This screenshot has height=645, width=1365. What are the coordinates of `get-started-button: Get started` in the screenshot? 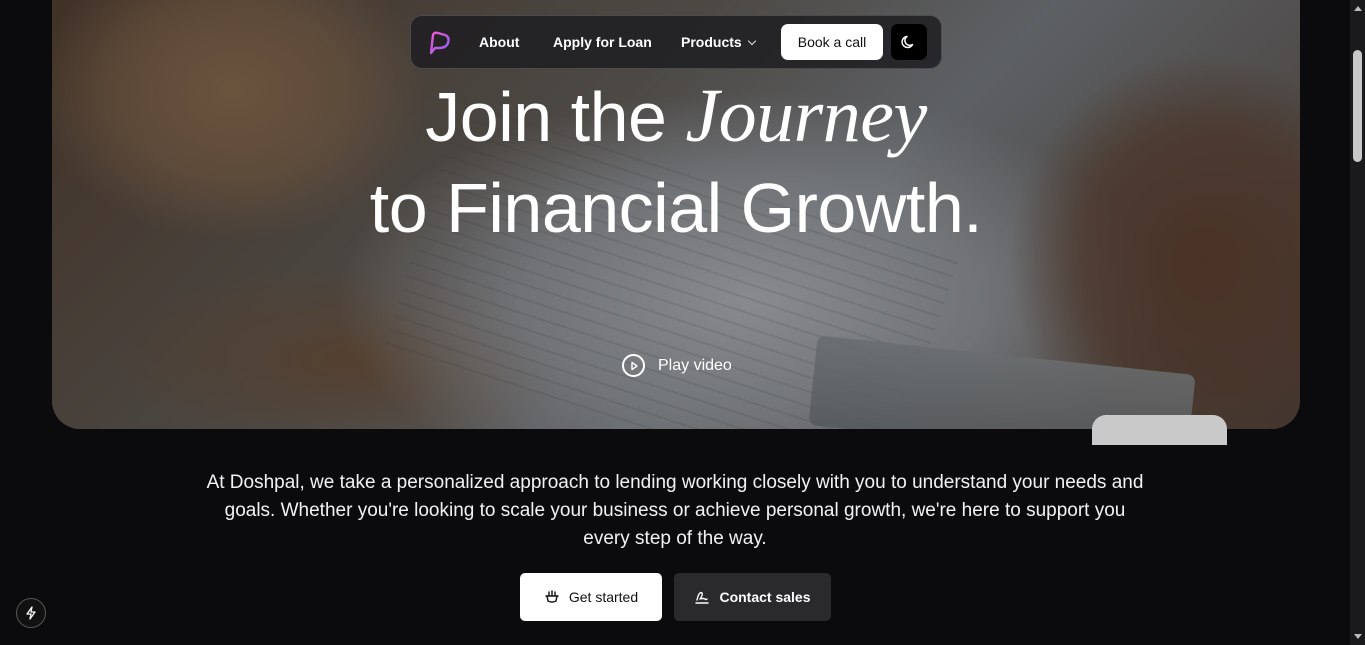 It's located at (591, 597).